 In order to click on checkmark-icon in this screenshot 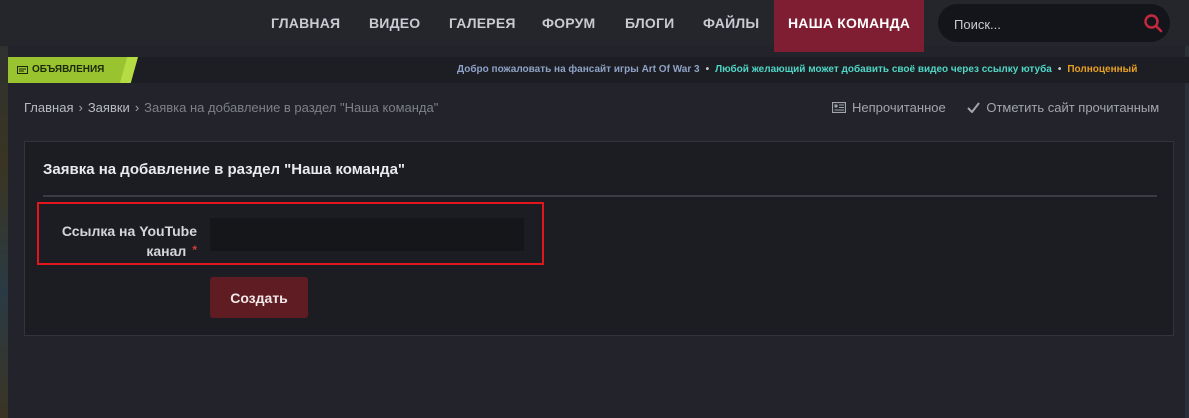, I will do `click(974, 108)`.